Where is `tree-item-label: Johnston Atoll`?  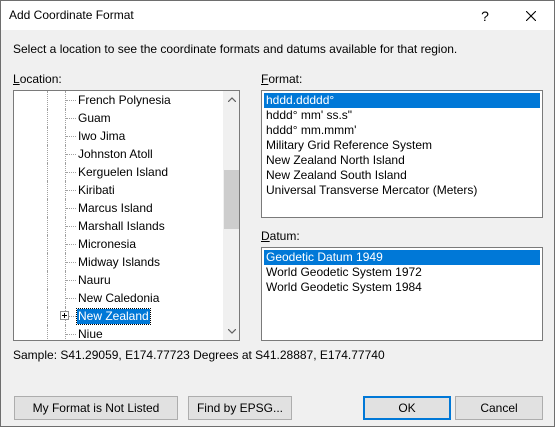
tree-item-label: Johnston Atoll is located at coordinates (115, 154).